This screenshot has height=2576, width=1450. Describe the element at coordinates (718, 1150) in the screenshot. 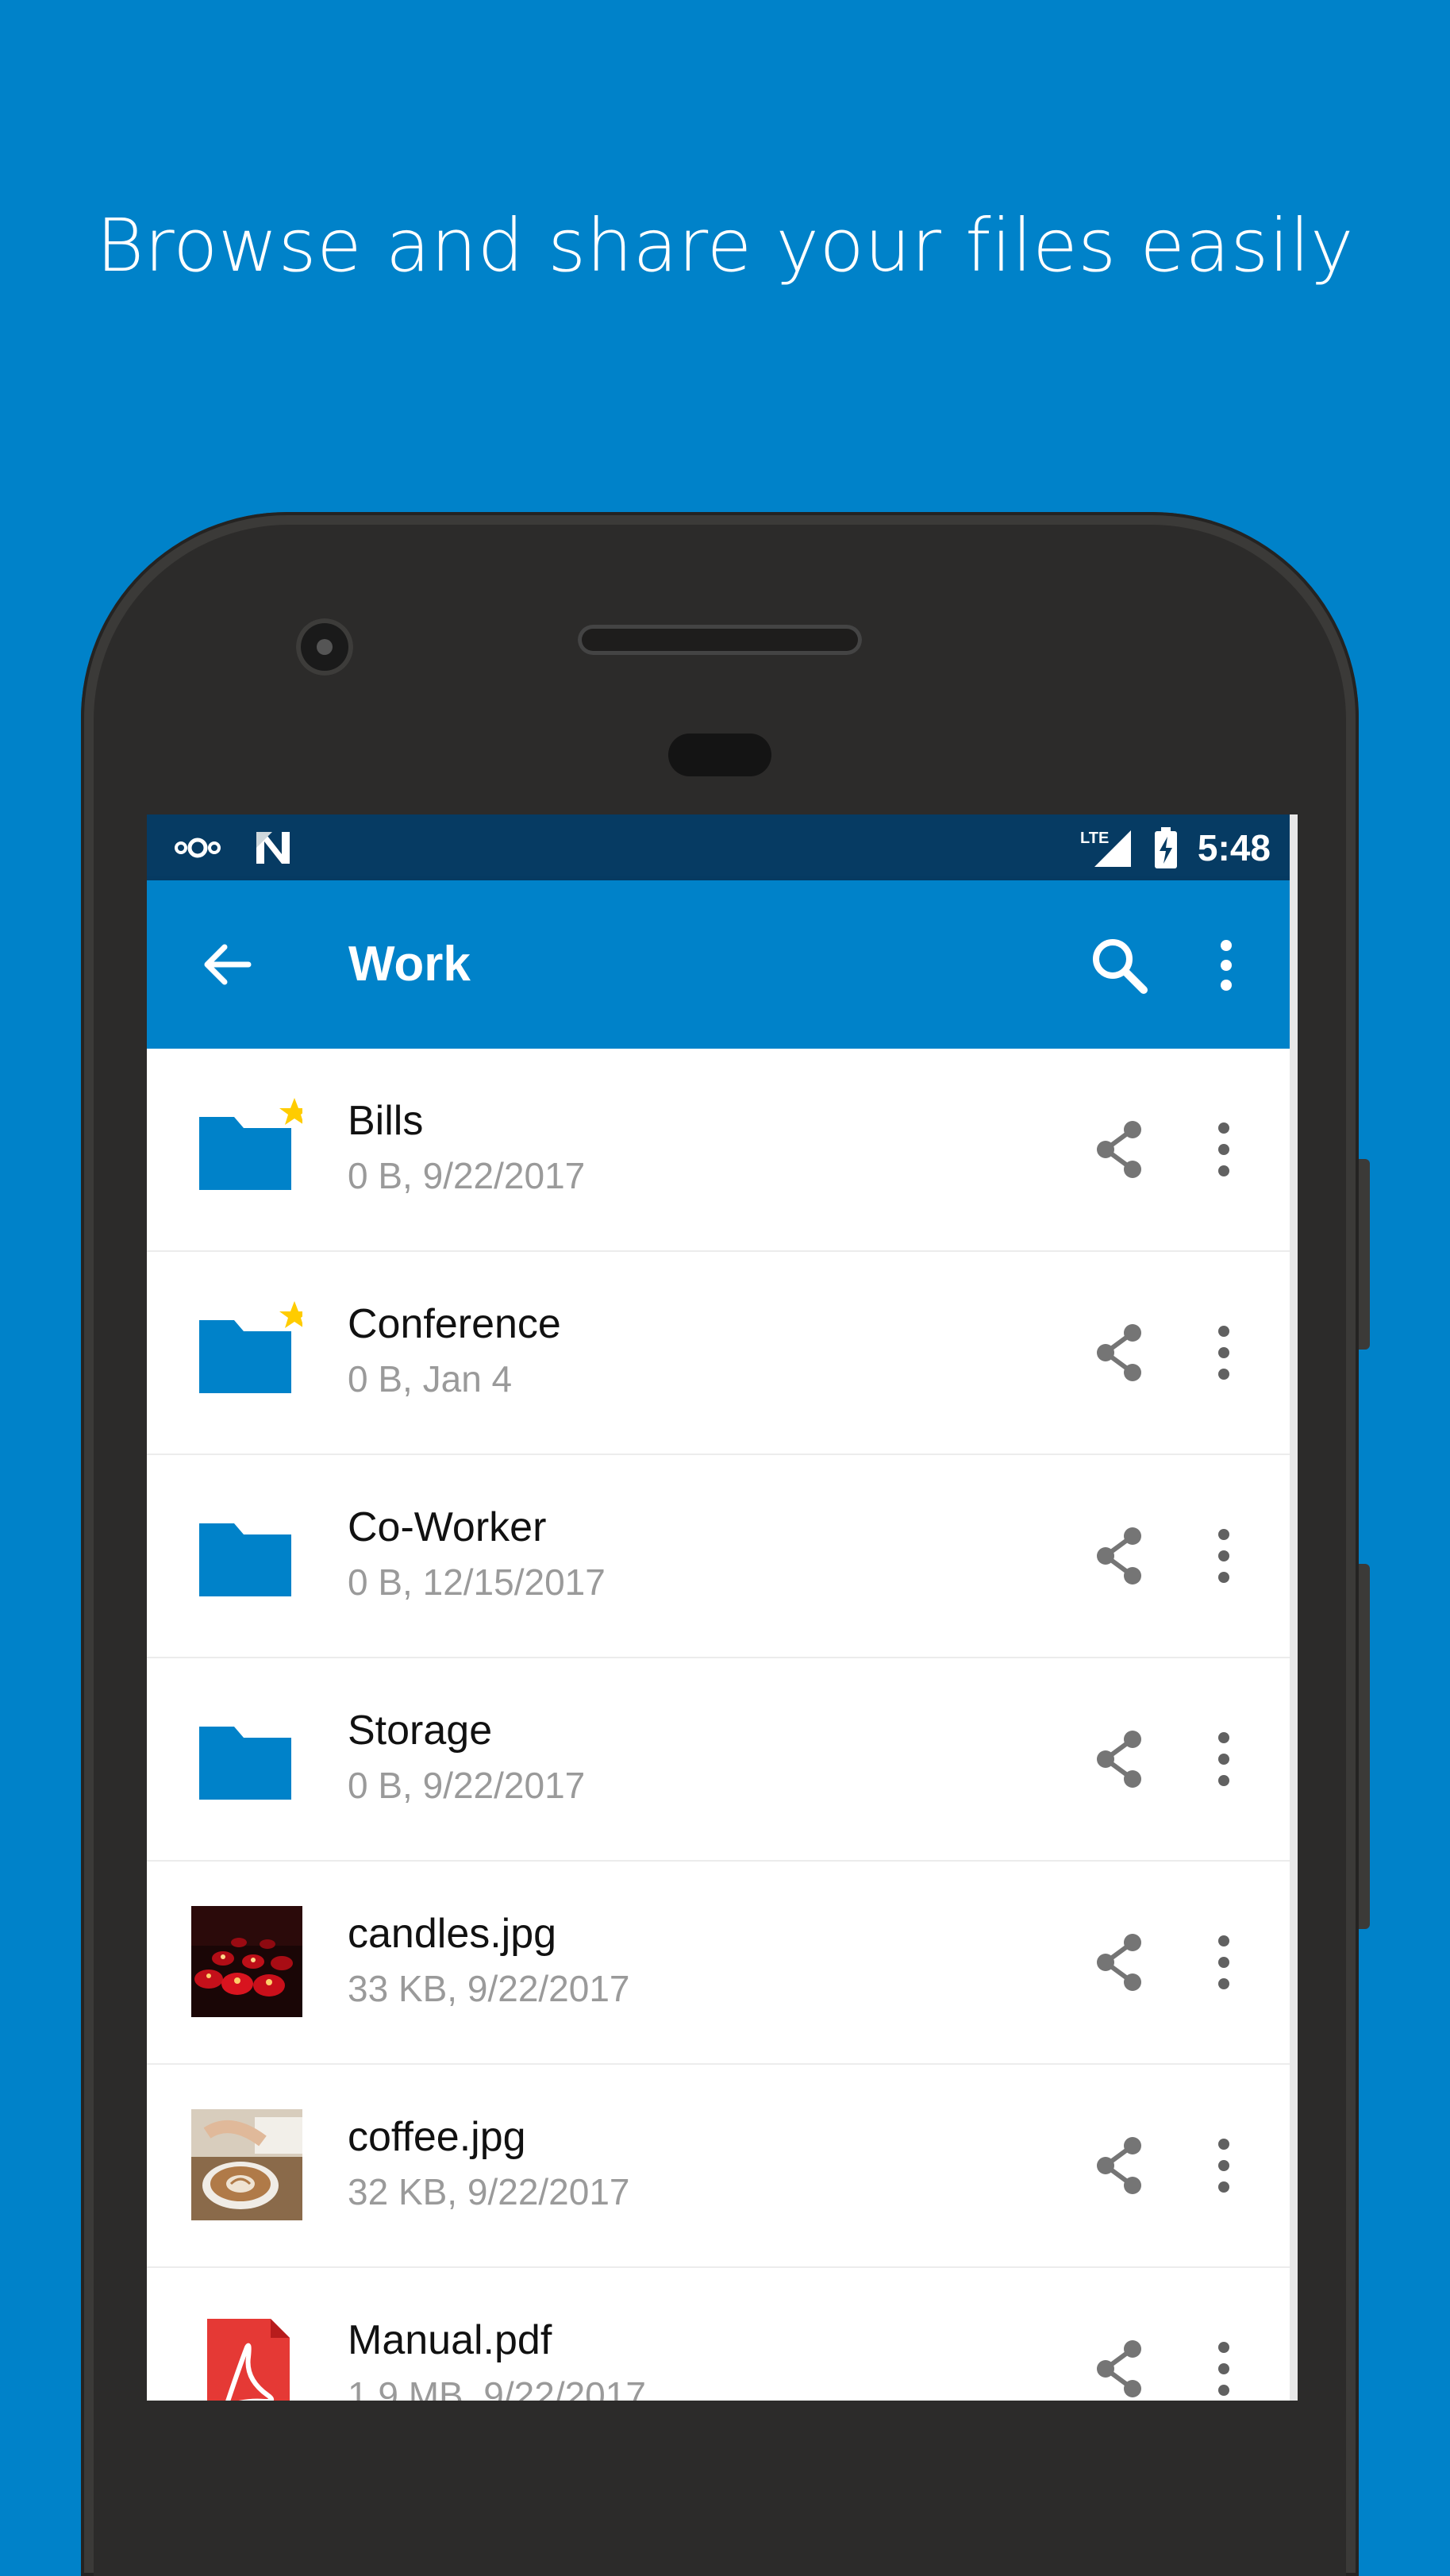

I see `list-item: Bills 0 B, 9/22/2017` at that location.